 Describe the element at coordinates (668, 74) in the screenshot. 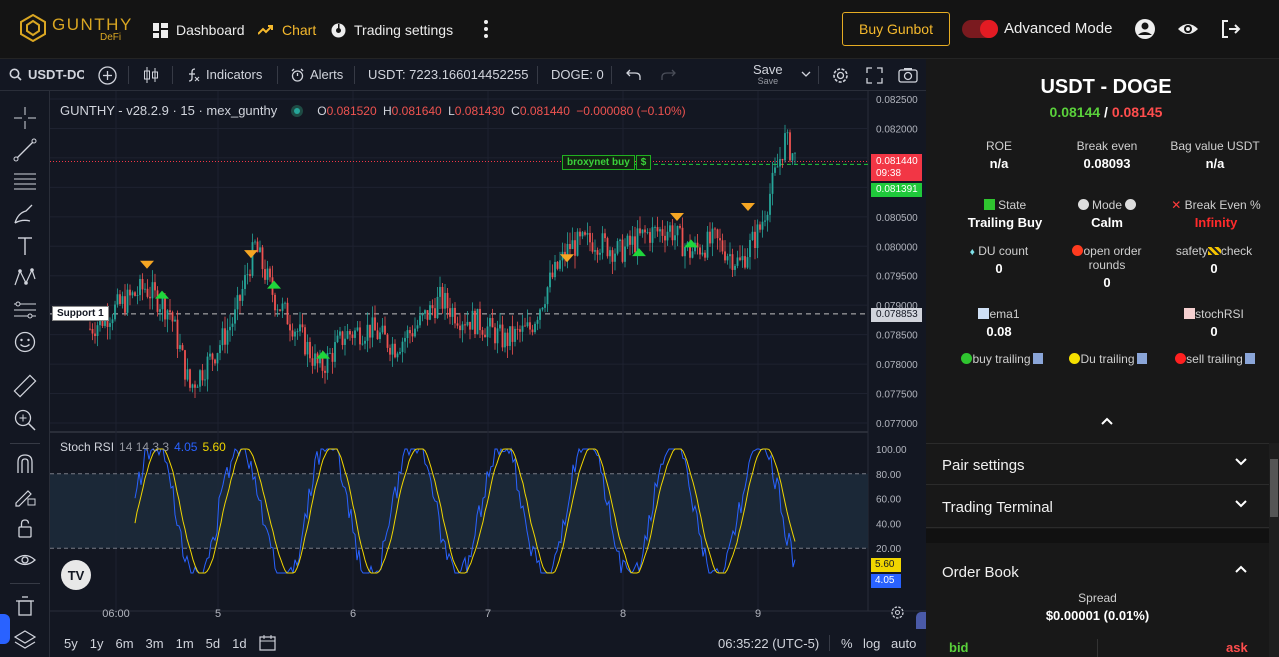

I see `redo-icon` at that location.